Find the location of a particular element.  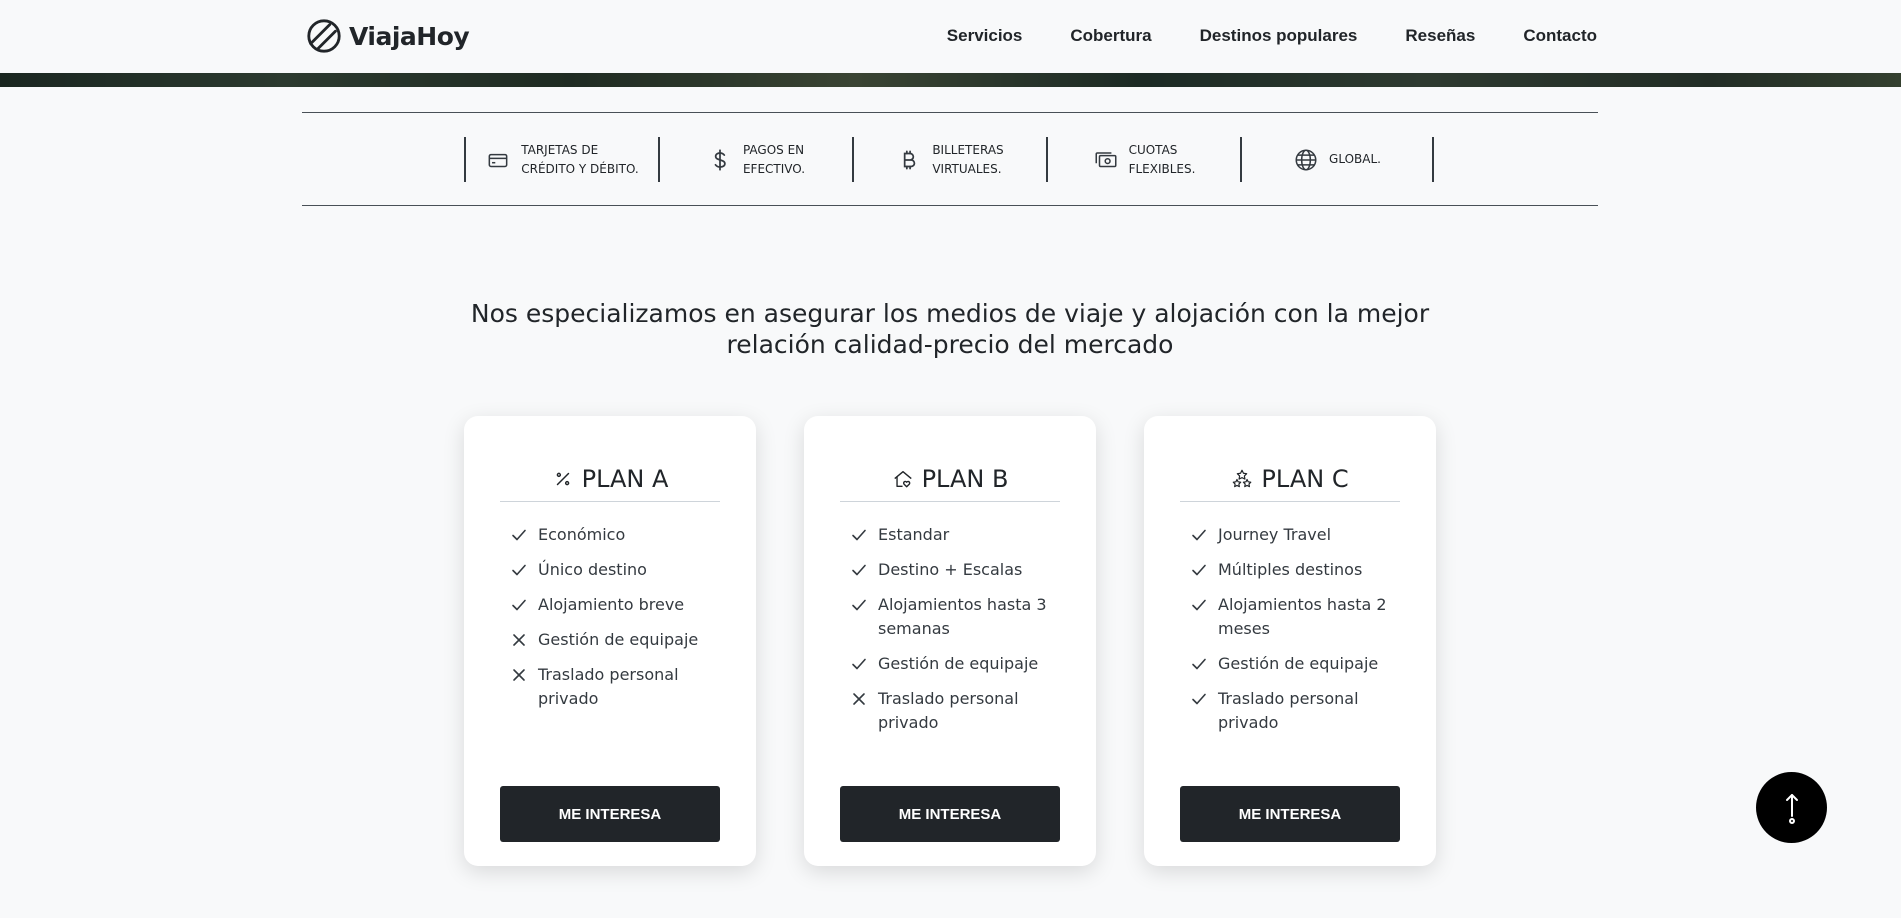

payment-label-installments: CUOTAS FLEXIBLES. is located at coordinates (1162, 159).